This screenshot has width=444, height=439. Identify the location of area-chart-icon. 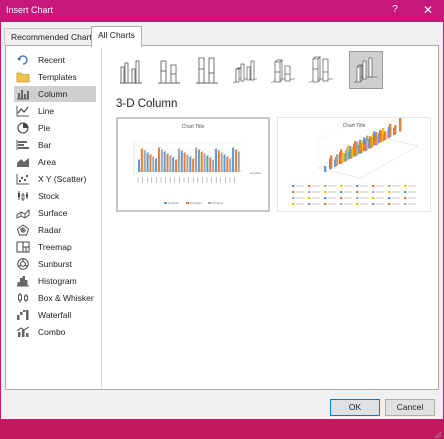
(23, 162).